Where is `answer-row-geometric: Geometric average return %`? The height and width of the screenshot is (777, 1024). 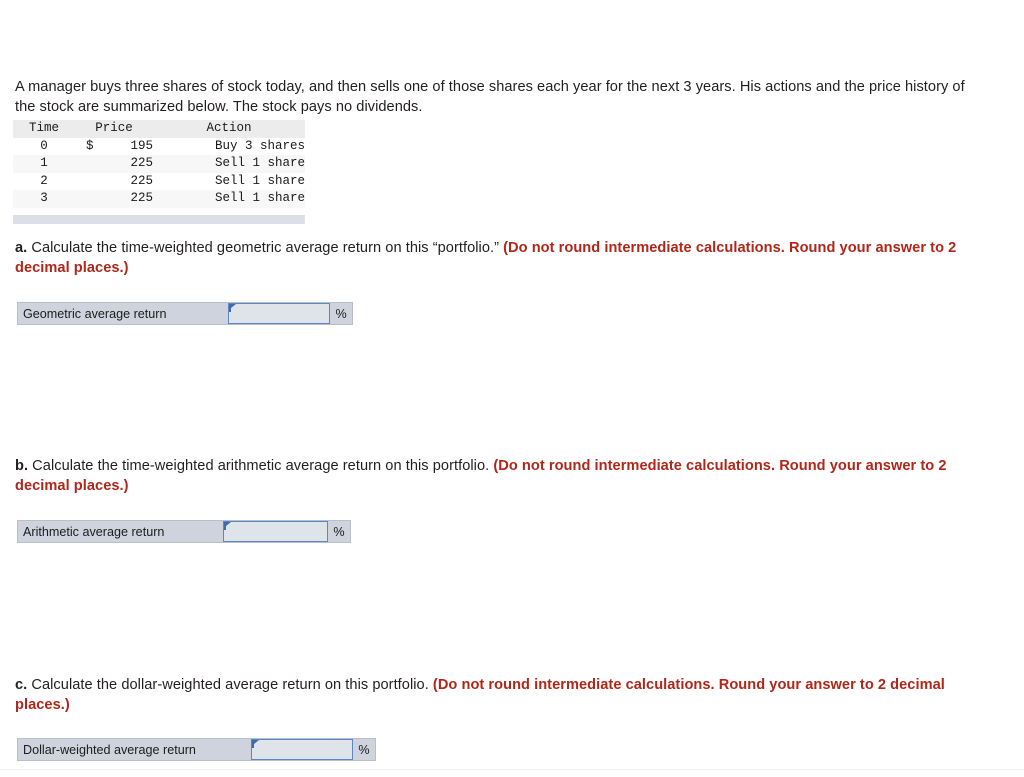 answer-row-geometric: Geometric average return % is located at coordinates (185, 313).